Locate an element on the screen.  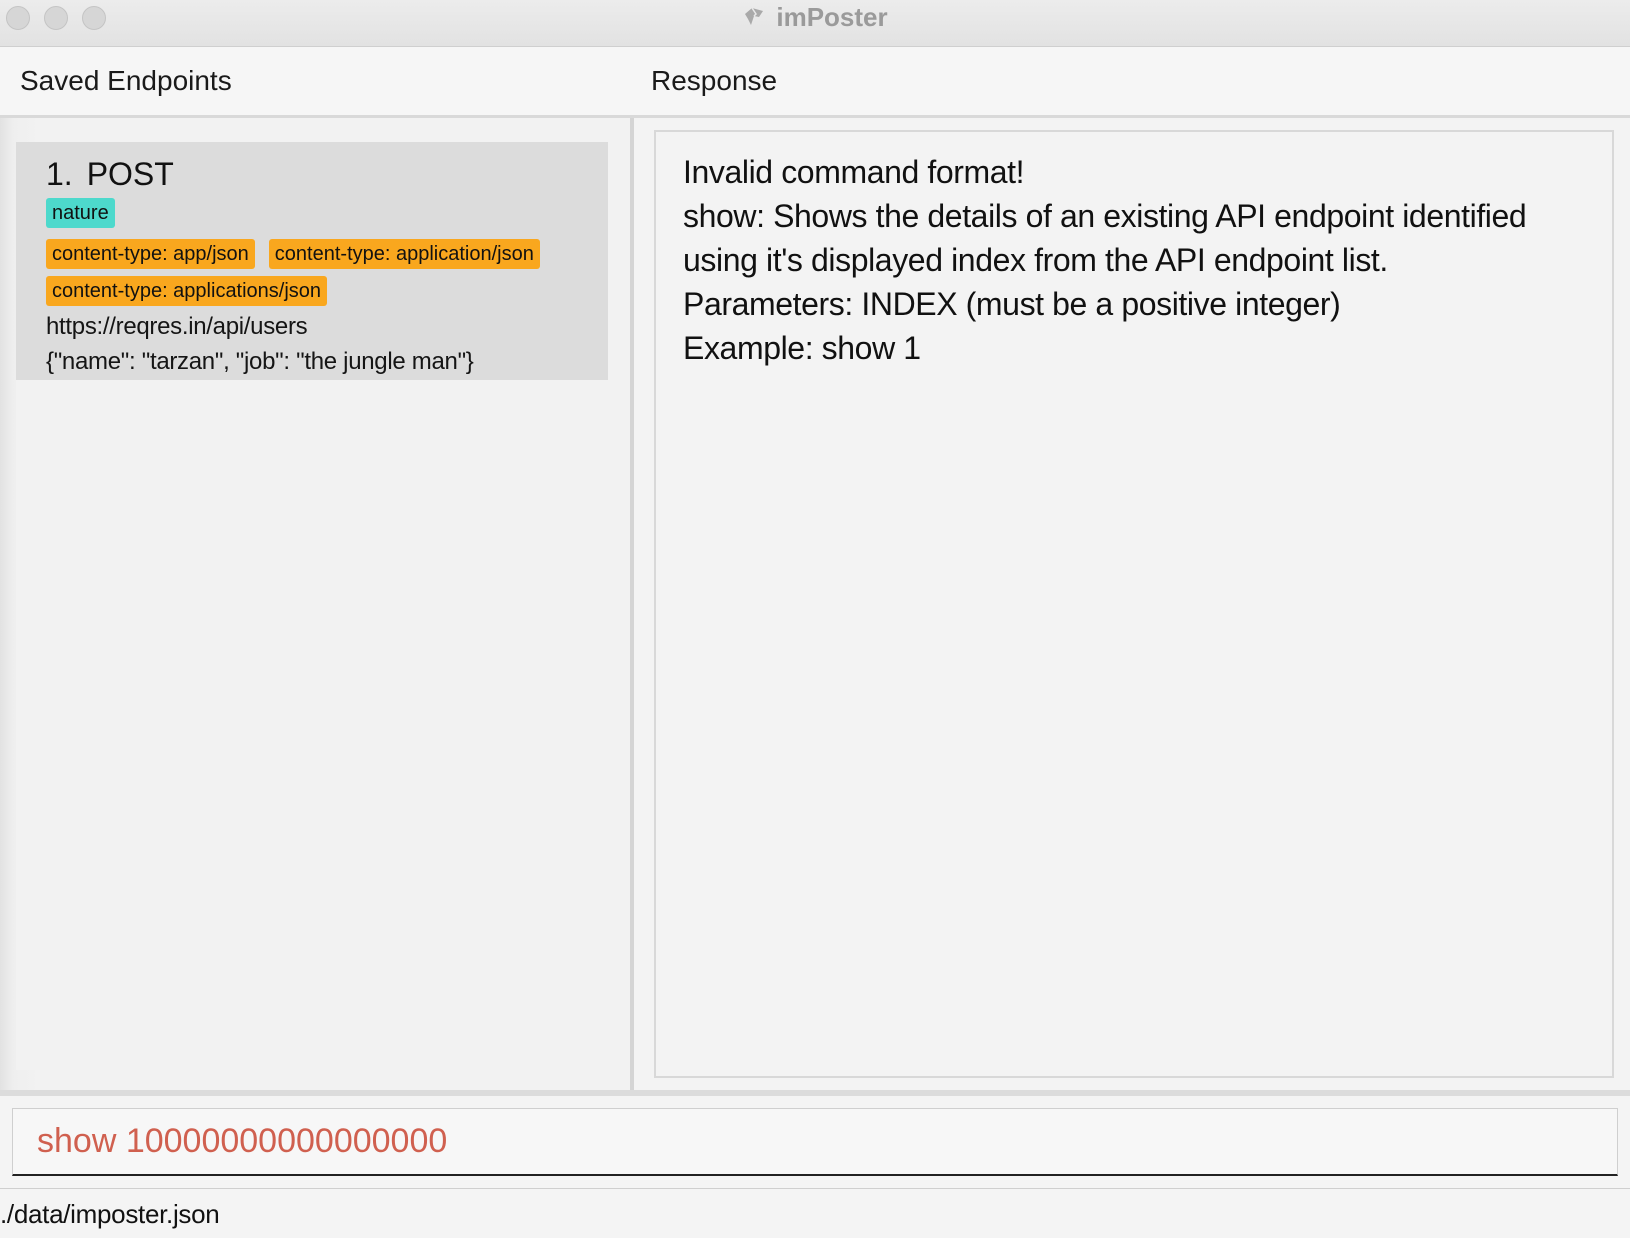
command-area is located at coordinates (815, 1142).